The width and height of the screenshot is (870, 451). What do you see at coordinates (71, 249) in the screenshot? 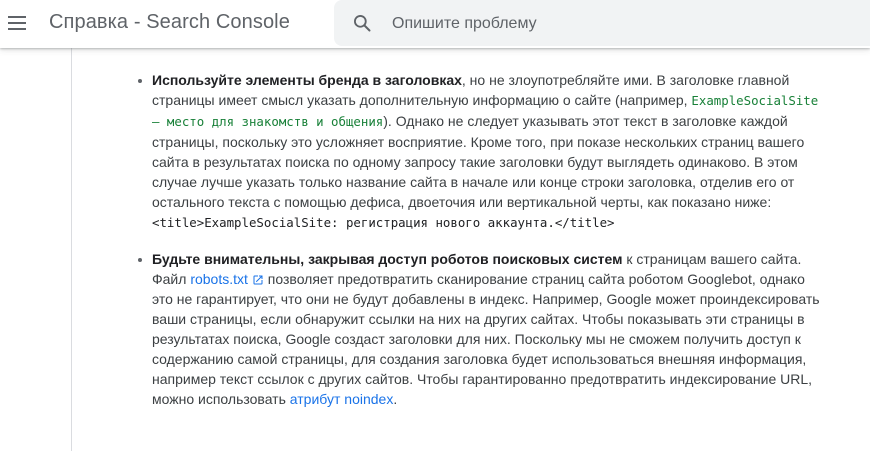
I see `content-divider` at bounding box center [71, 249].